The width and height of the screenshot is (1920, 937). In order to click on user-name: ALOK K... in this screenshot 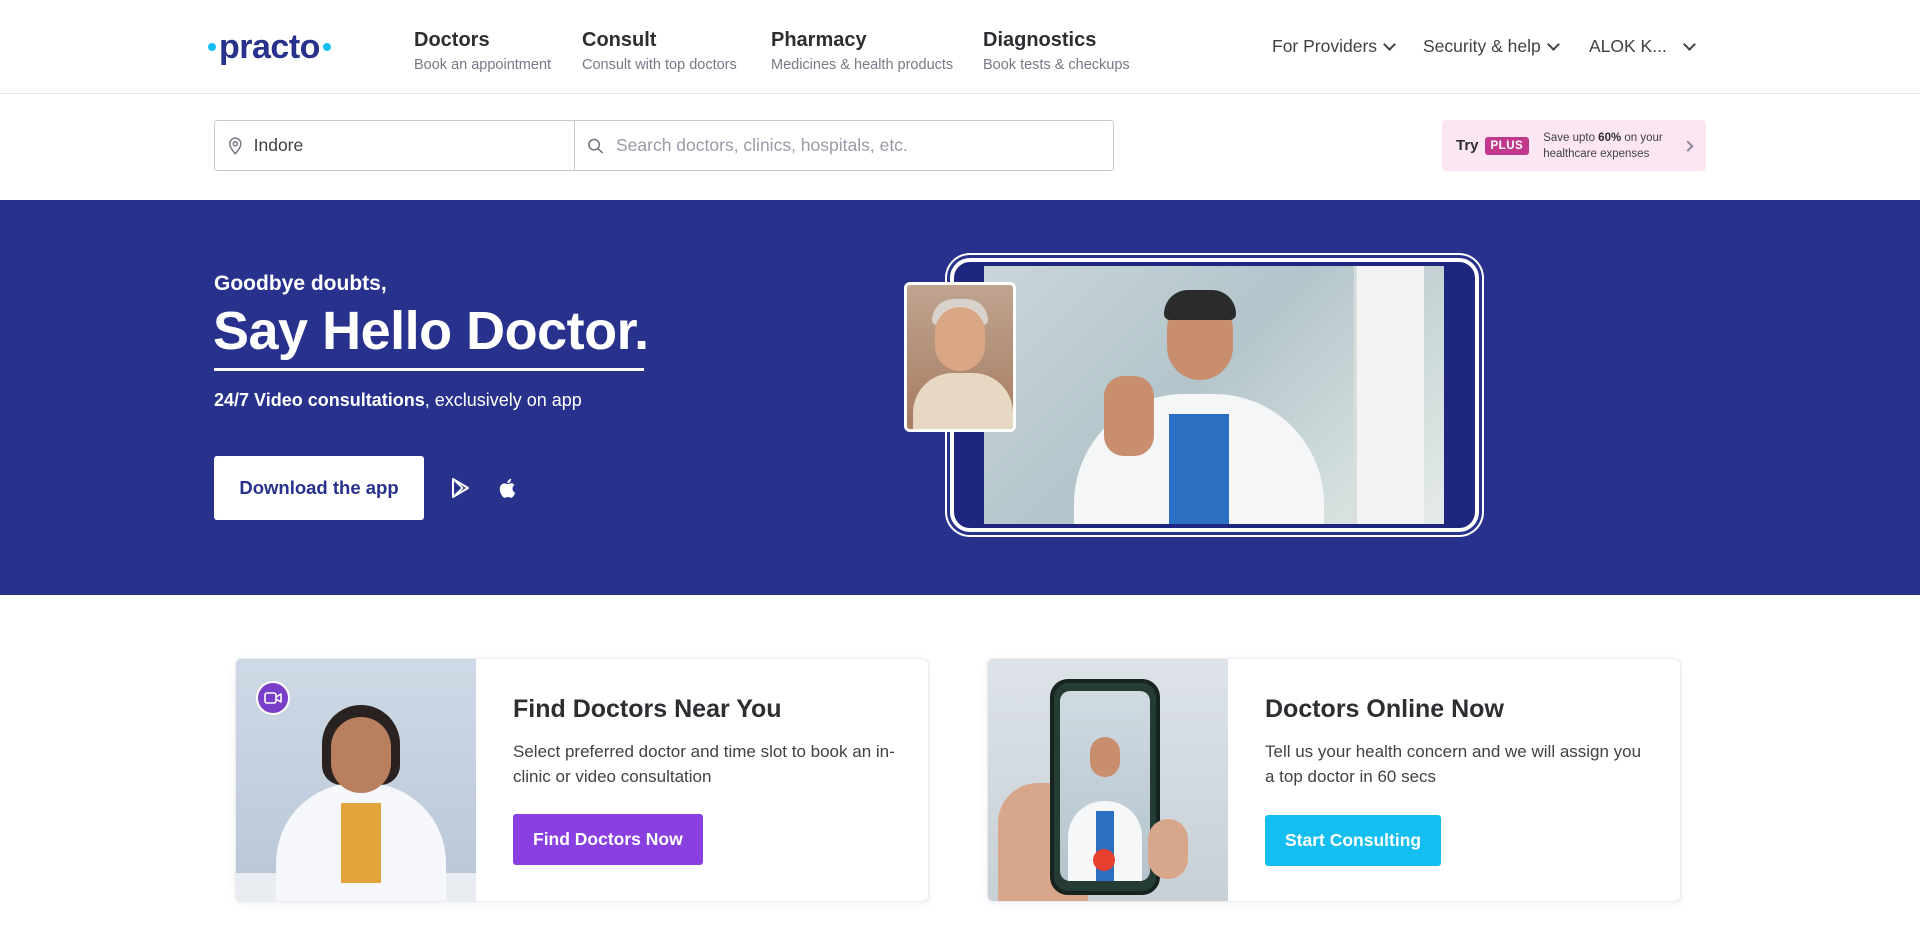, I will do `click(1628, 46)`.